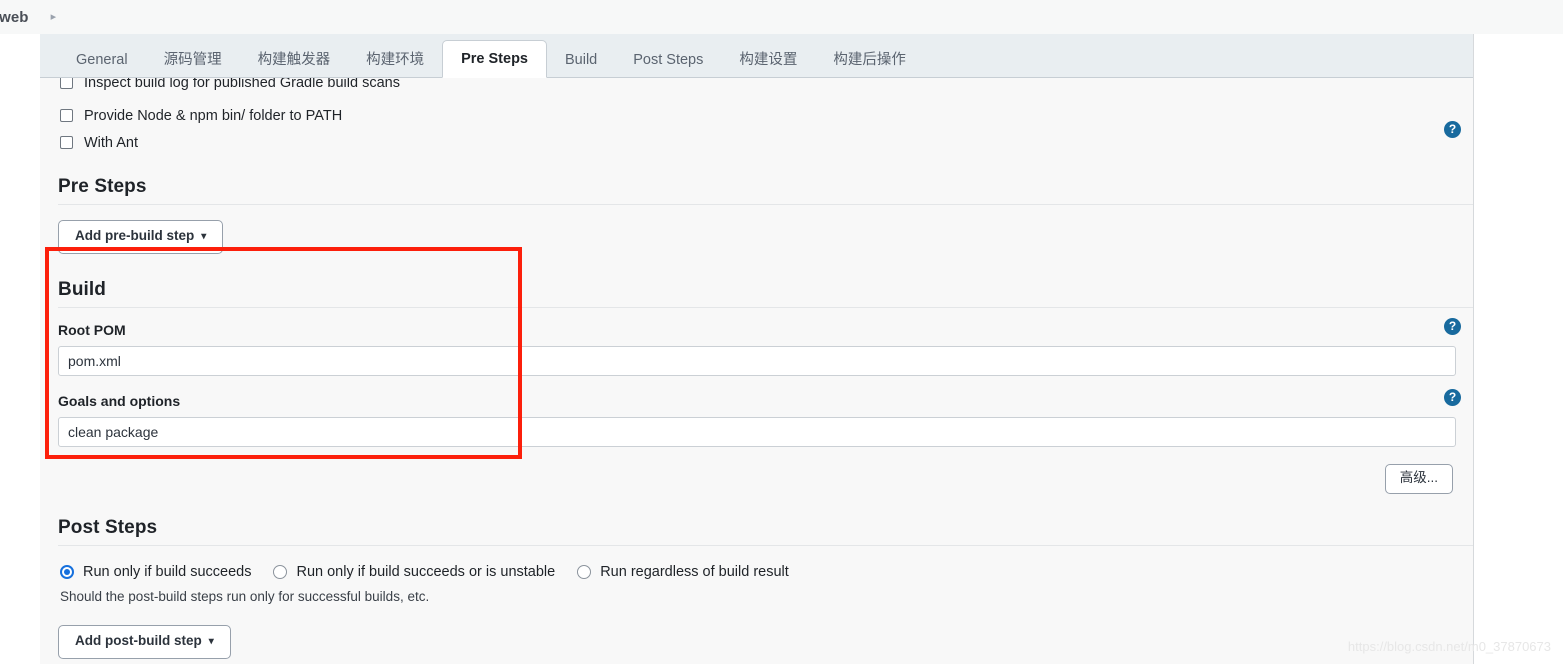 This screenshot has width=1563, height=664. I want to click on watermark-text: https://blog.csdn.net/m0_37870673, so click(1449, 646).